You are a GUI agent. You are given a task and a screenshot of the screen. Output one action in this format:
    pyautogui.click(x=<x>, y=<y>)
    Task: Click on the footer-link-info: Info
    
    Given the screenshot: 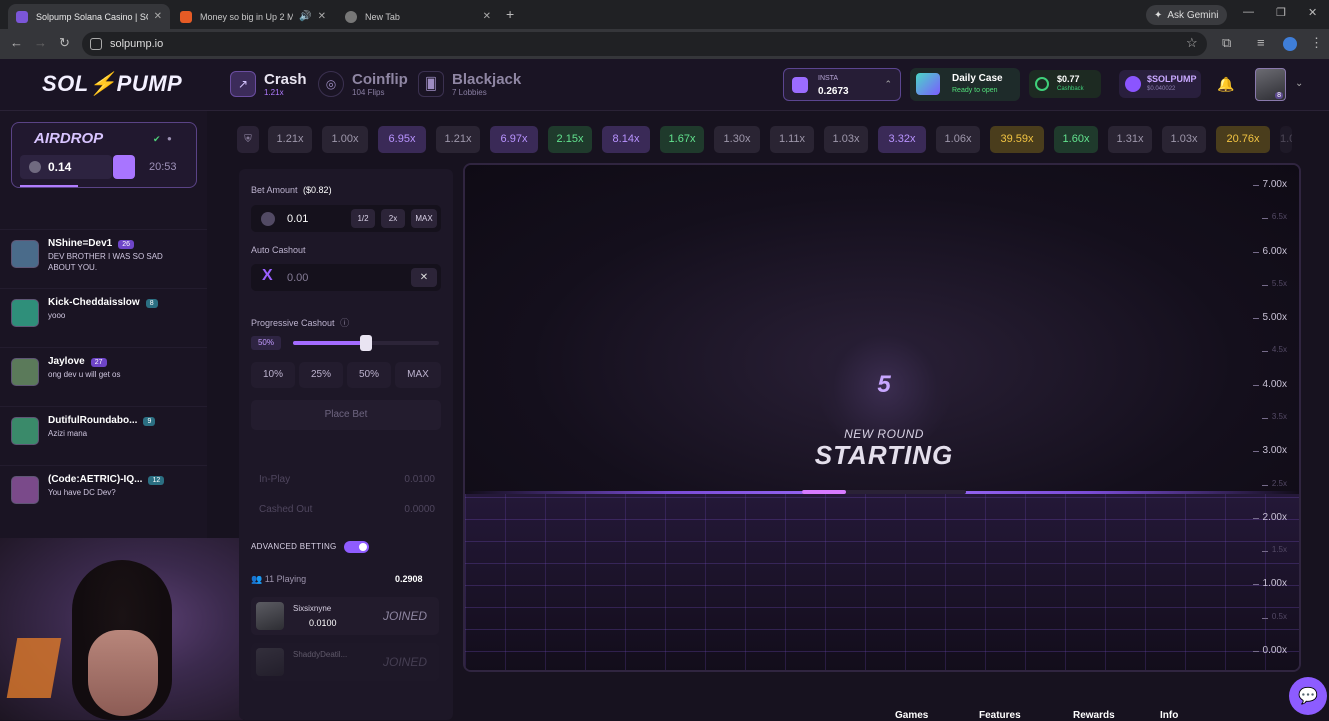 What is the action you would take?
    pyautogui.click(x=1169, y=715)
    